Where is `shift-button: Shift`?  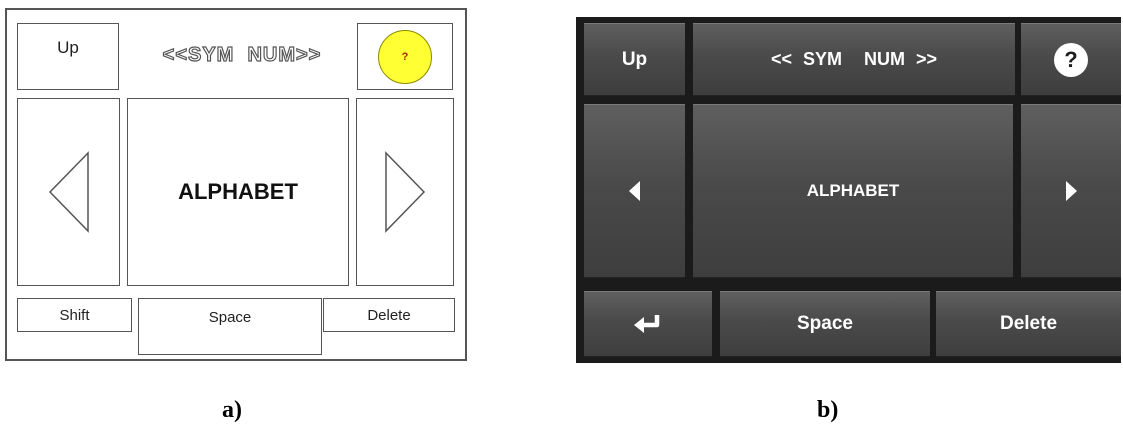 shift-button: Shift is located at coordinates (74, 315).